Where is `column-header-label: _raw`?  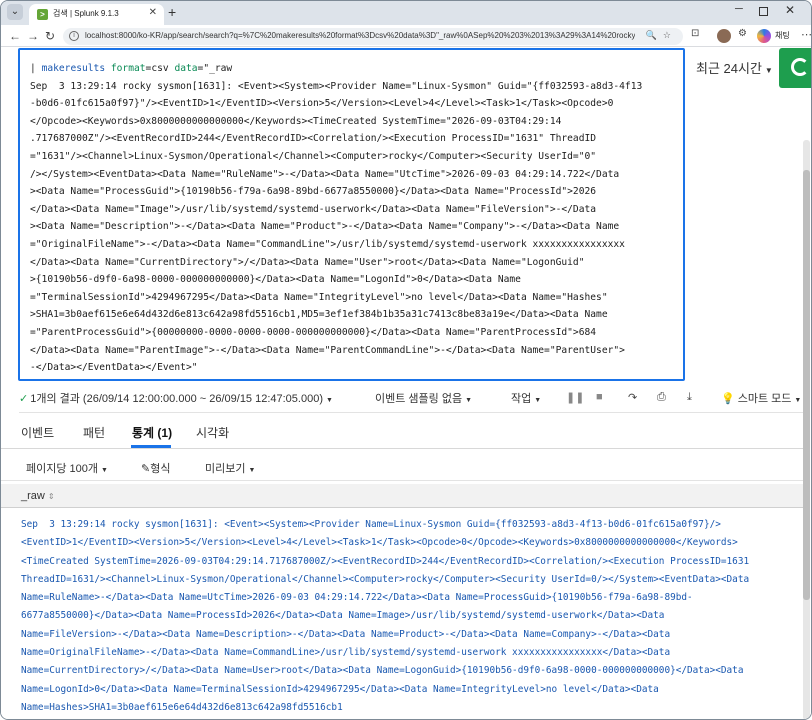
column-header-label: _raw is located at coordinates (33, 496).